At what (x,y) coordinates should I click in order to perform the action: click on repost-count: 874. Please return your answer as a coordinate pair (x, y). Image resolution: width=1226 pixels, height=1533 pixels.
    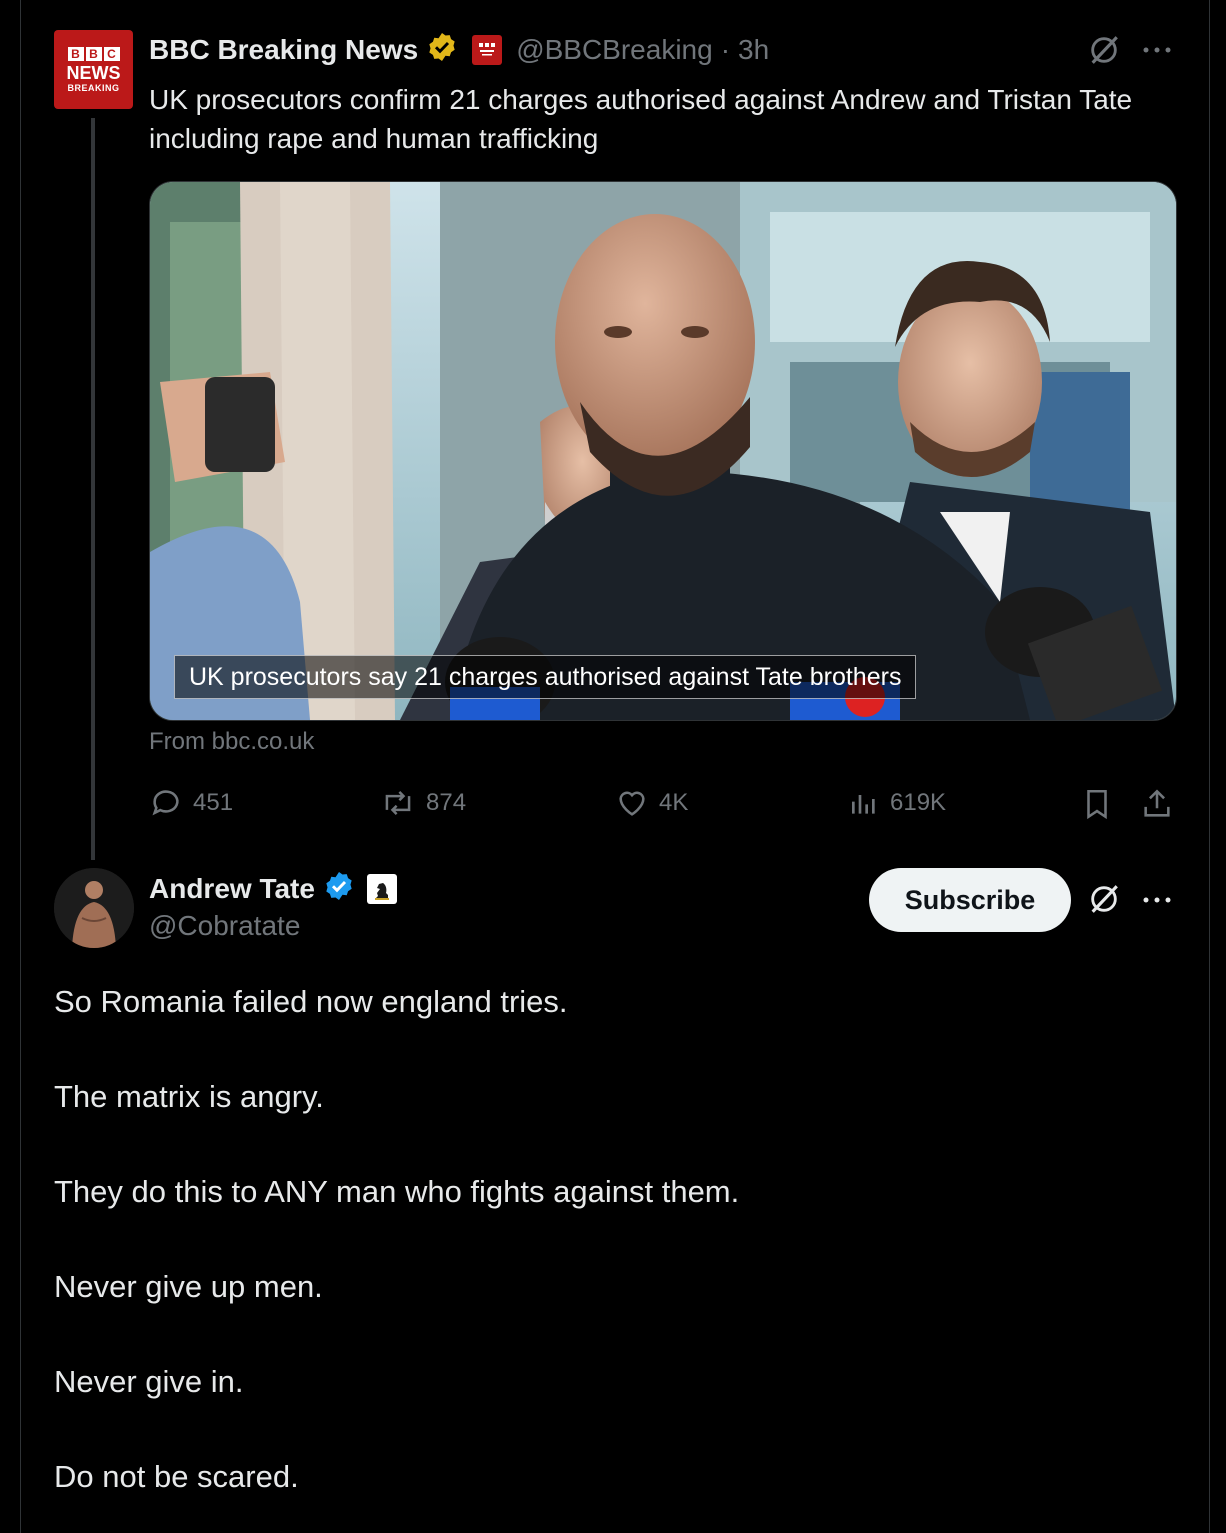
    Looking at the image, I should click on (446, 802).